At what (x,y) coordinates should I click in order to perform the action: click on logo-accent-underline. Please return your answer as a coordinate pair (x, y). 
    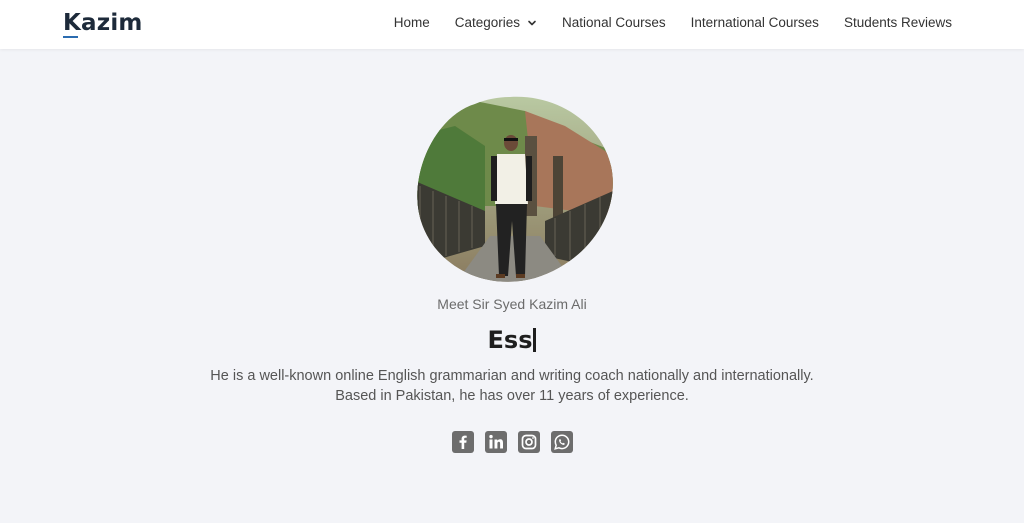
    Looking at the image, I should click on (70, 37).